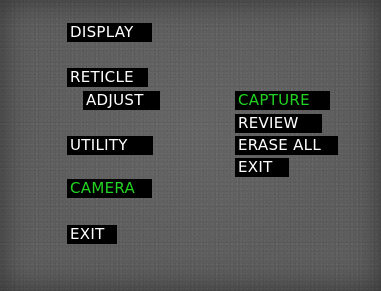 The height and width of the screenshot is (291, 381). What do you see at coordinates (286, 145) in the screenshot?
I see `submenu-item-erase-all: ERASE ALL` at bounding box center [286, 145].